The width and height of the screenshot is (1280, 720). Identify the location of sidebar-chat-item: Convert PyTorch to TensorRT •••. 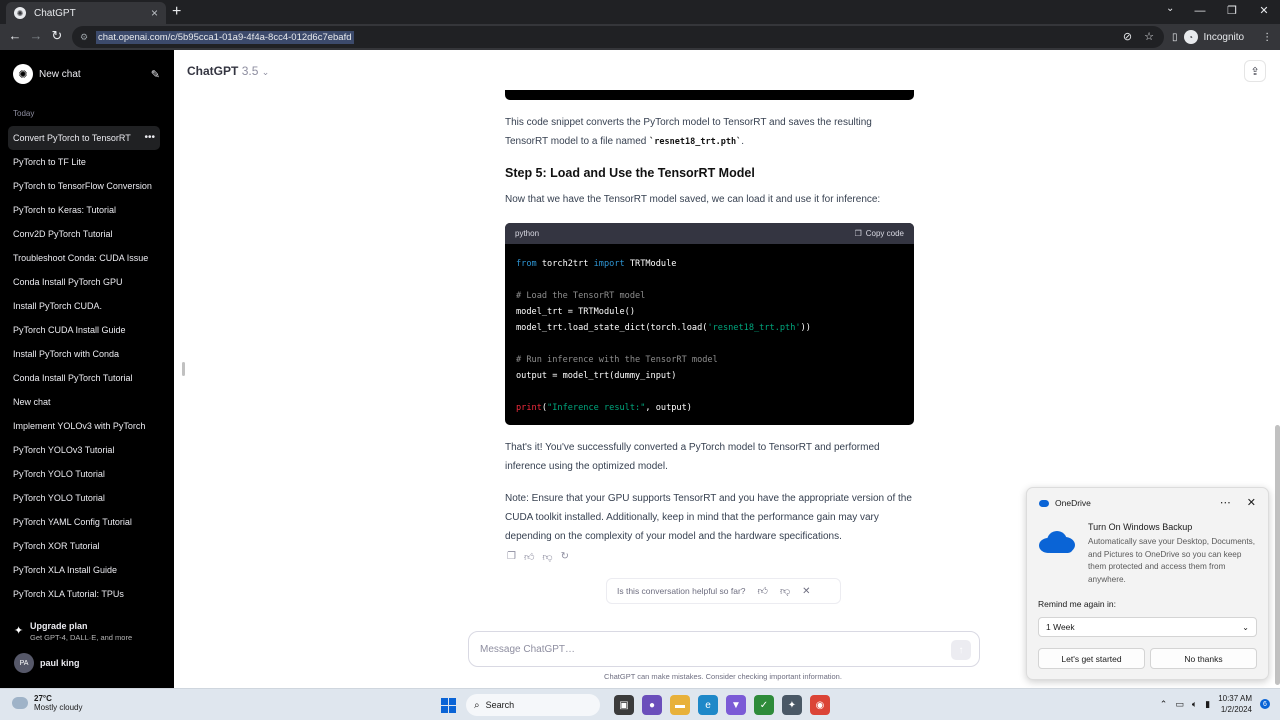
(84, 138).